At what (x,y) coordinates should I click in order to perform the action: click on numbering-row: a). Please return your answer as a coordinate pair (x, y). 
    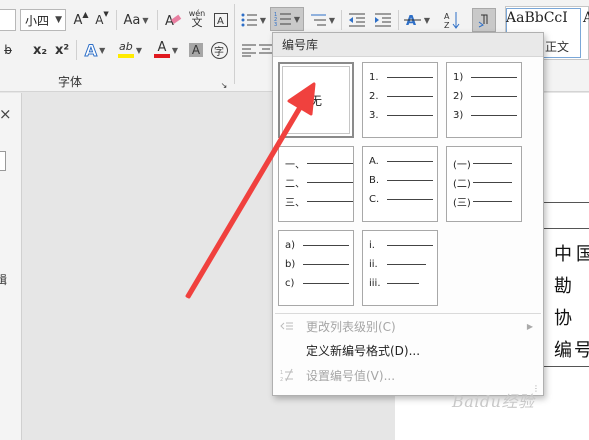
    Looking at the image, I should click on (317, 245).